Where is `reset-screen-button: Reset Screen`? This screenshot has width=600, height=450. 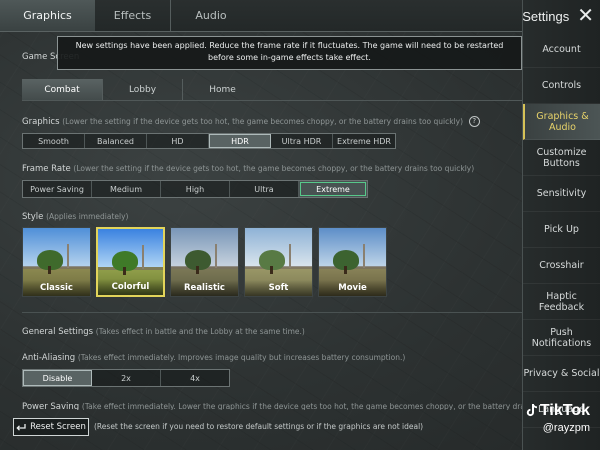
reset-screen-button: Reset Screen is located at coordinates (51, 427).